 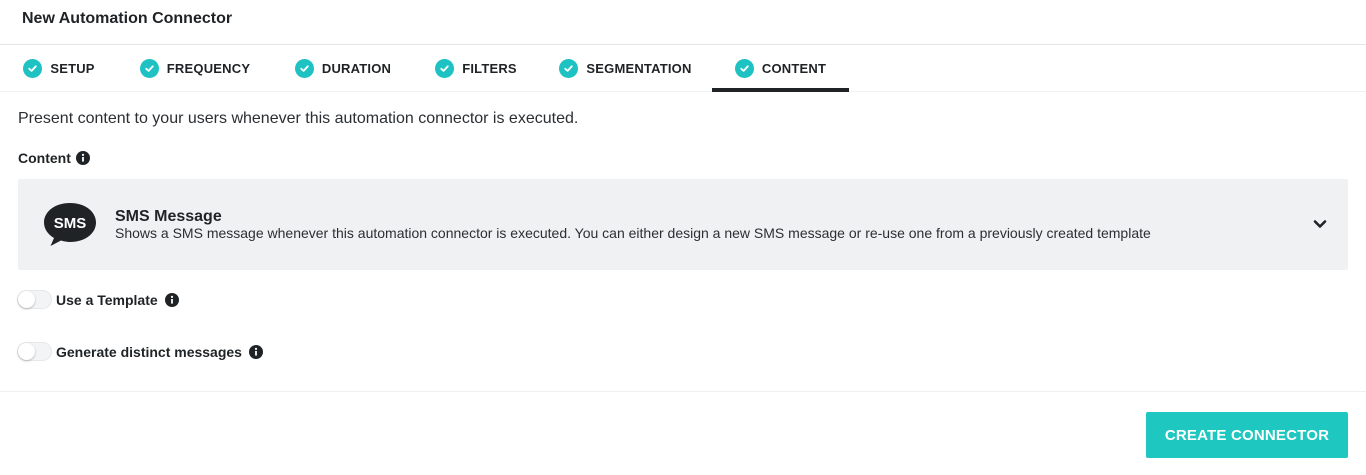 What do you see at coordinates (683, 22) in the screenshot?
I see `header: New Automation Connector` at bounding box center [683, 22].